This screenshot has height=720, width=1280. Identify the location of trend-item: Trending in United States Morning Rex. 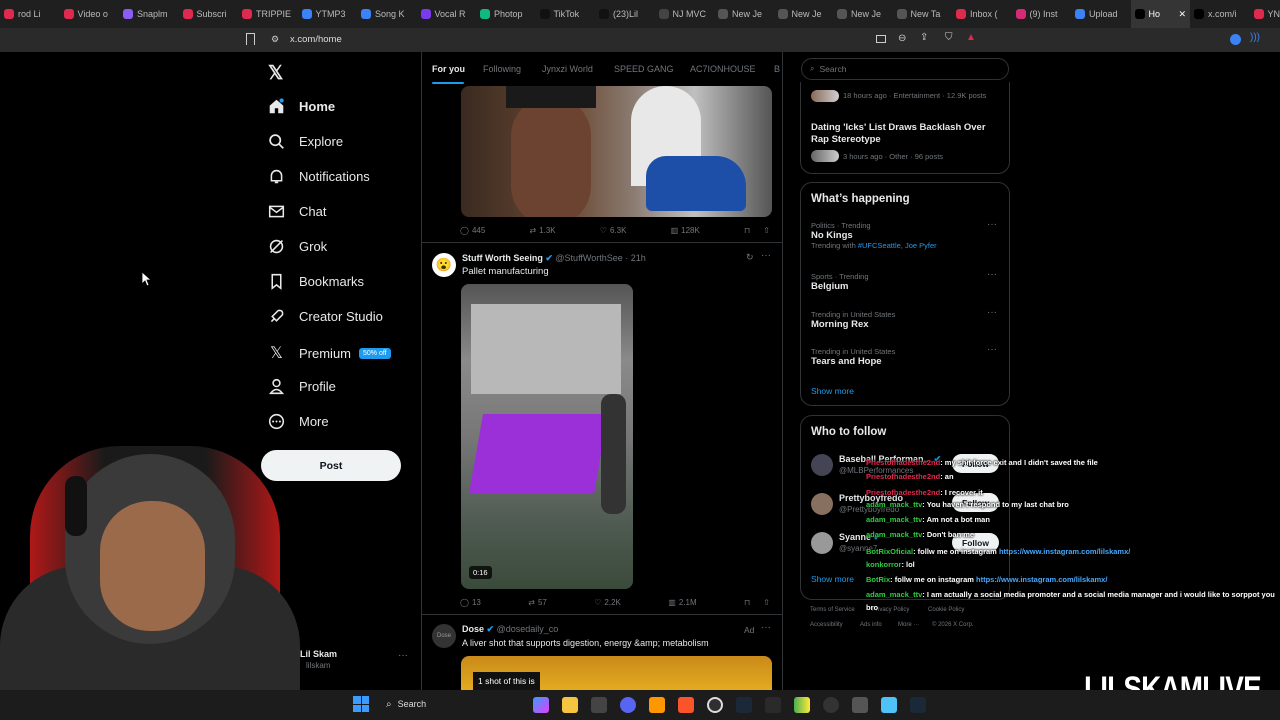
(853, 320).